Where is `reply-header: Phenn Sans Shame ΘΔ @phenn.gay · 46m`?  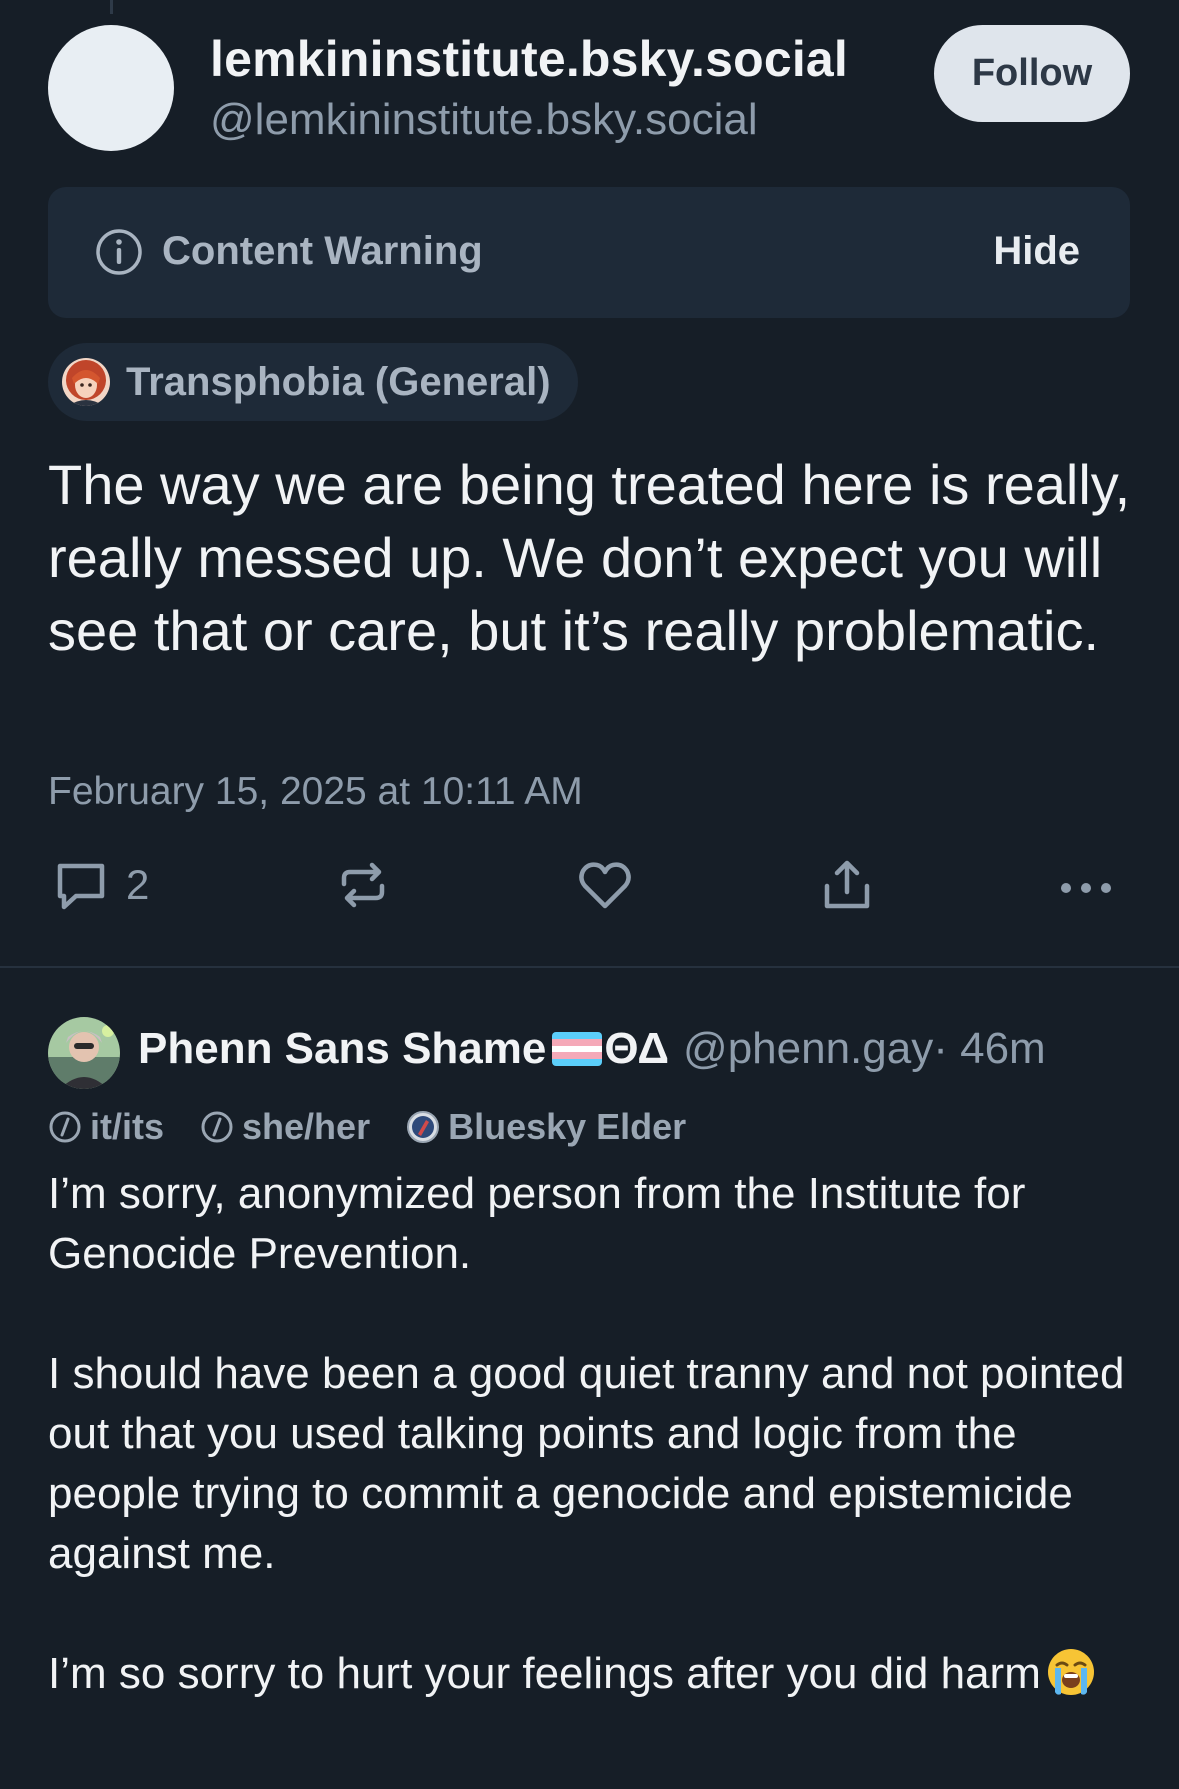 reply-header: Phenn Sans Shame ΘΔ @phenn.gay · 46m is located at coordinates (592, 1049).